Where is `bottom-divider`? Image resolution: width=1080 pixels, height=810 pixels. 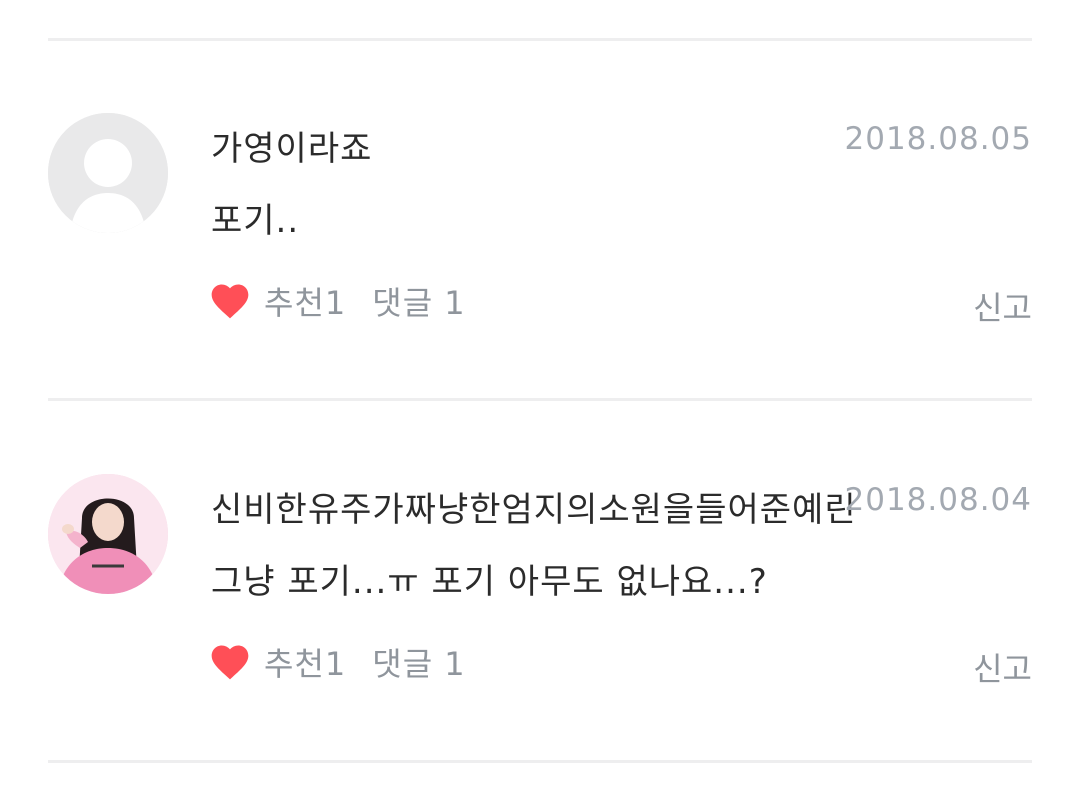
bottom-divider is located at coordinates (540, 761).